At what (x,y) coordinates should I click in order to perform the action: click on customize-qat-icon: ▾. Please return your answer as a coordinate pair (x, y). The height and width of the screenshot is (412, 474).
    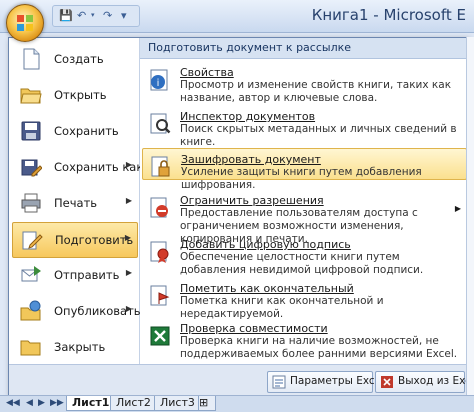
    Looking at the image, I should click on (124, 15).